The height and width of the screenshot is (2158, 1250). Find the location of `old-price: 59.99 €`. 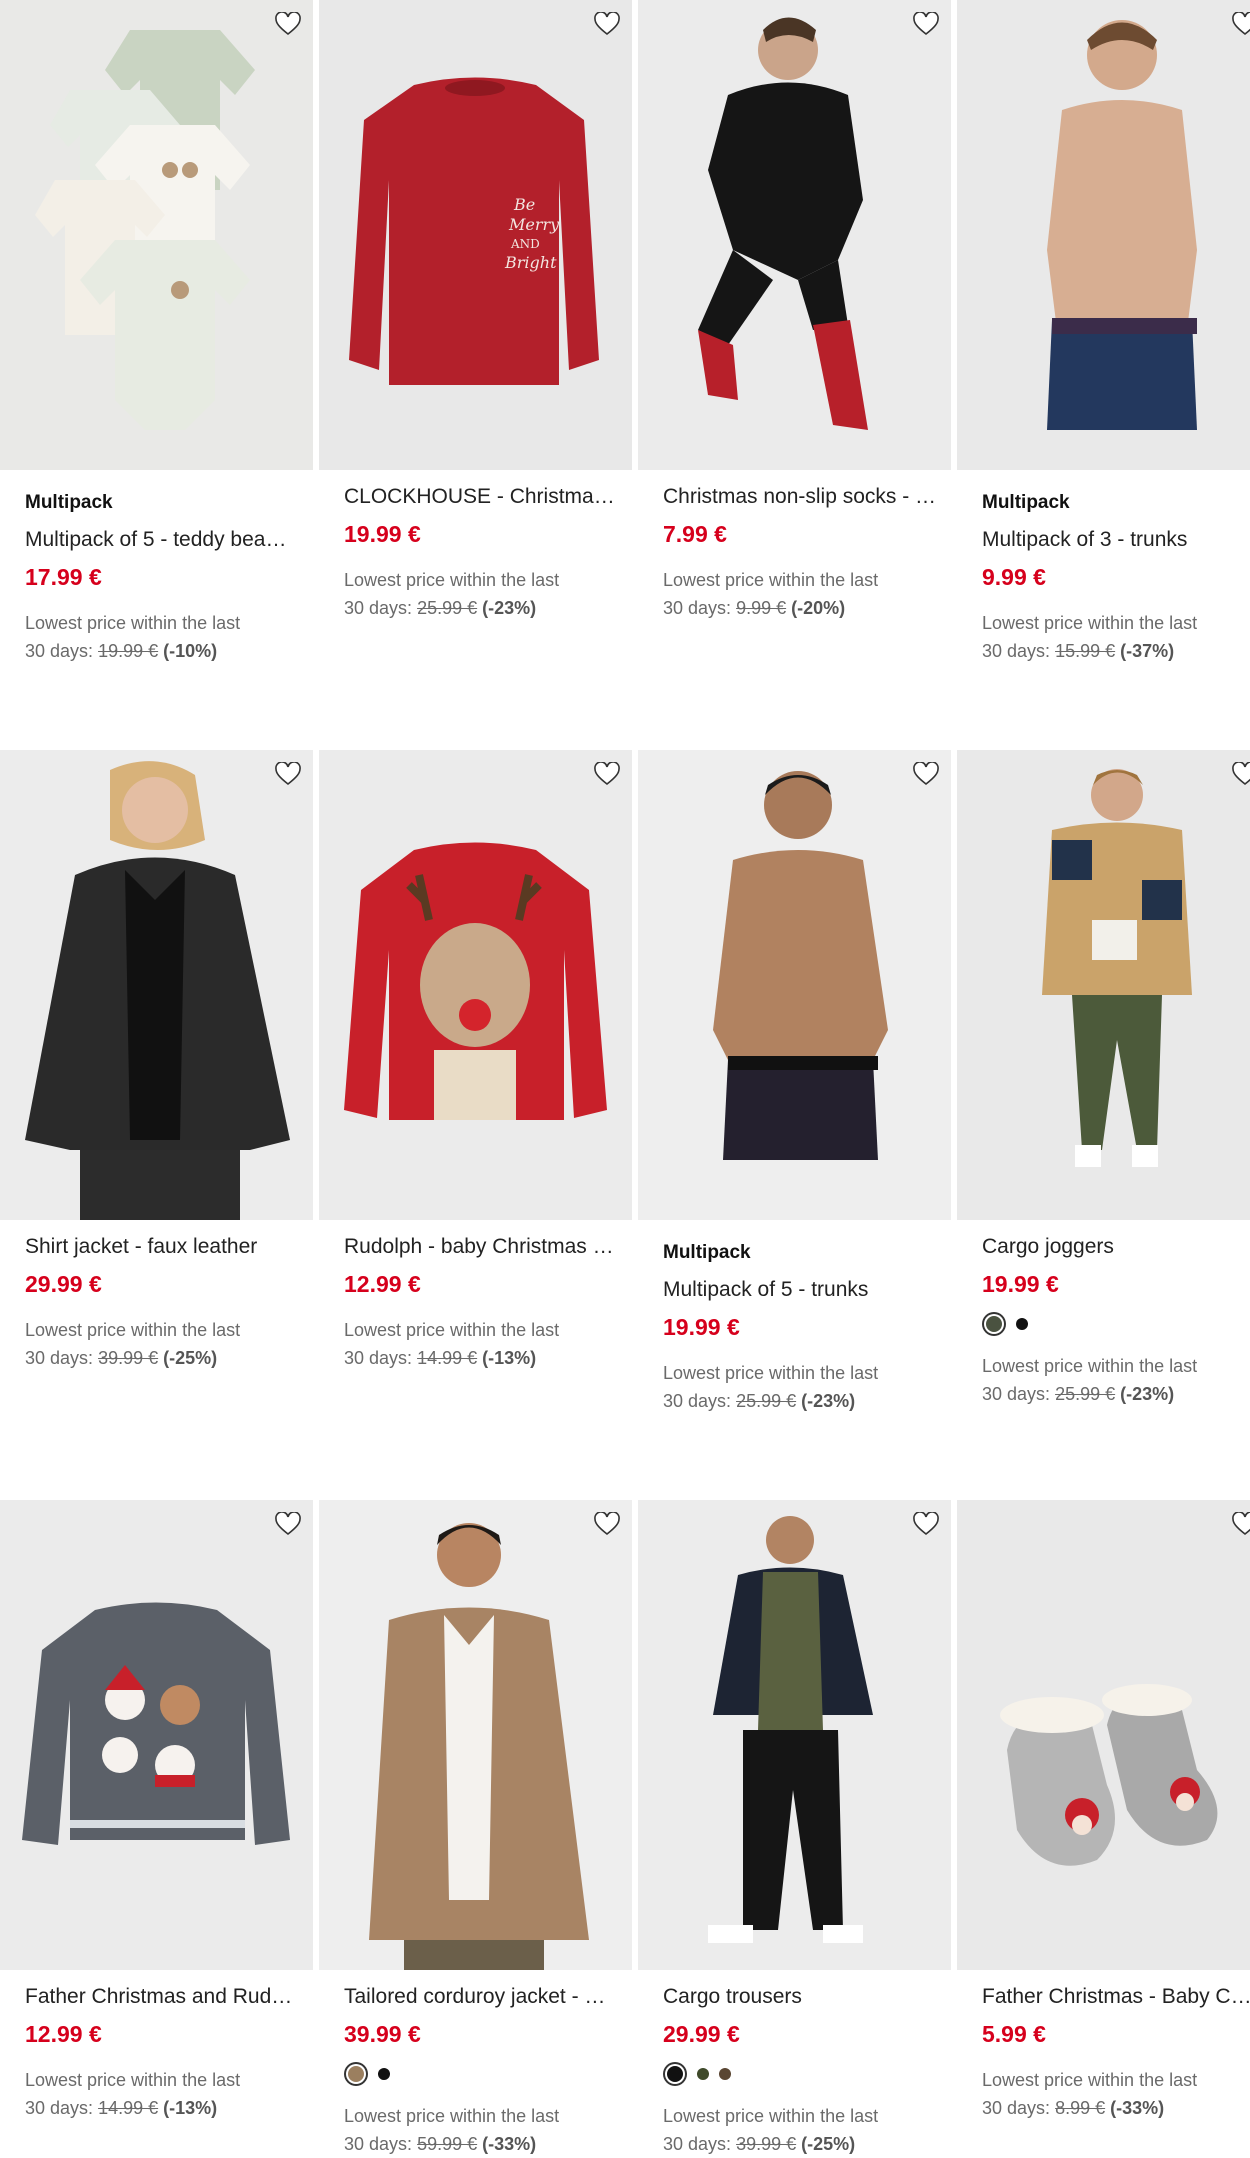

old-price: 59.99 € is located at coordinates (447, 2144).